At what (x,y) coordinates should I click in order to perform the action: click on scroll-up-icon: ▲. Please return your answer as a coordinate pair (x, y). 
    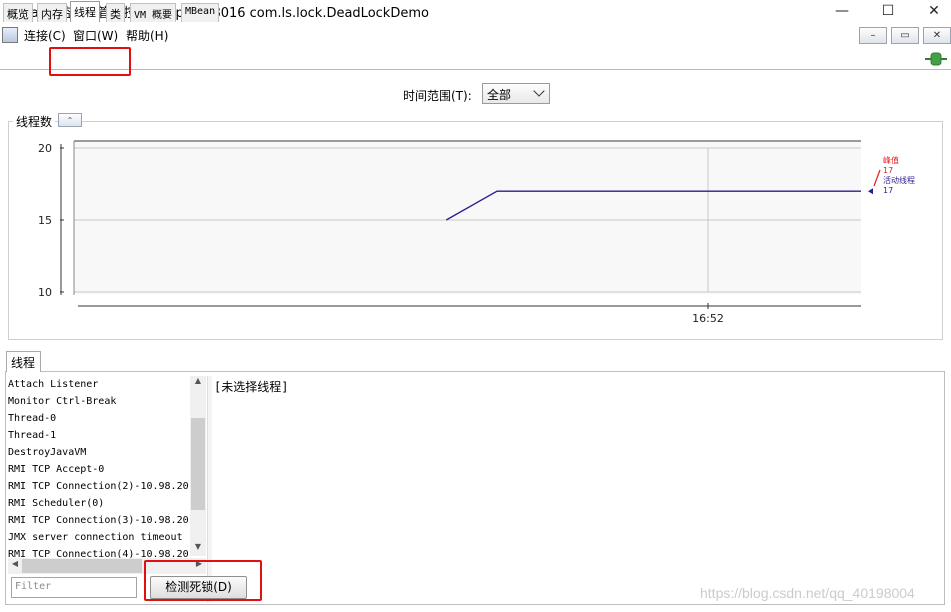
    Looking at the image, I should click on (198, 383).